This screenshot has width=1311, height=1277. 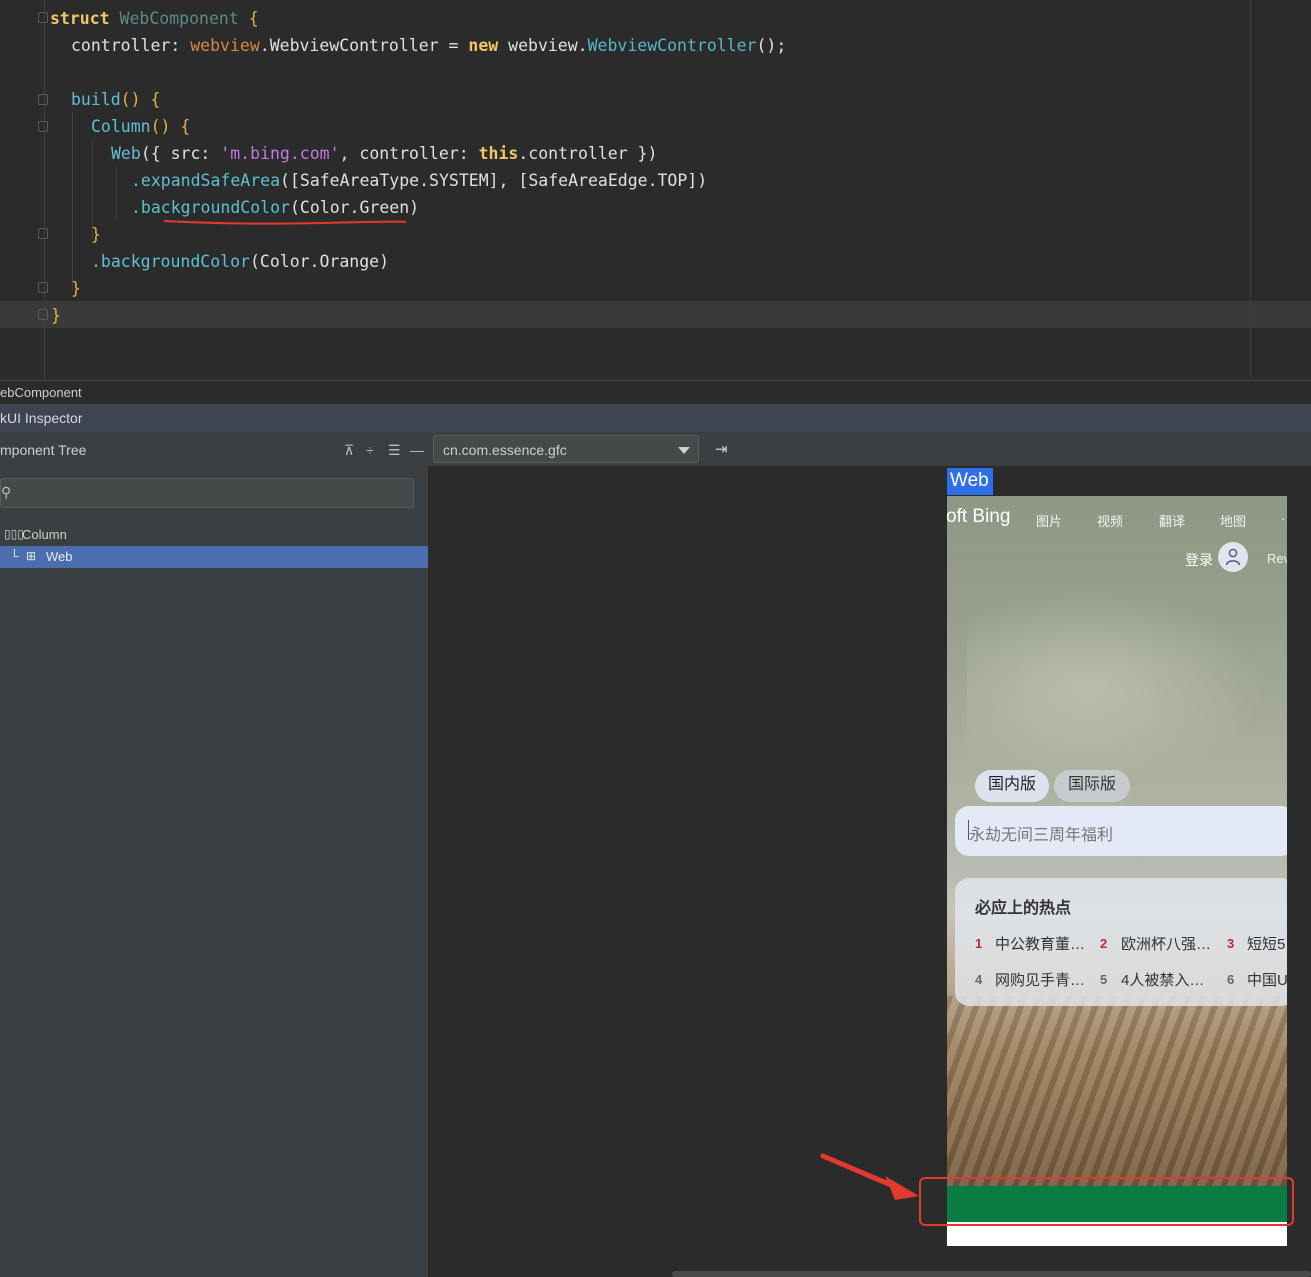 I want to click on list-icon: ☰, so click(x=394, y=450).